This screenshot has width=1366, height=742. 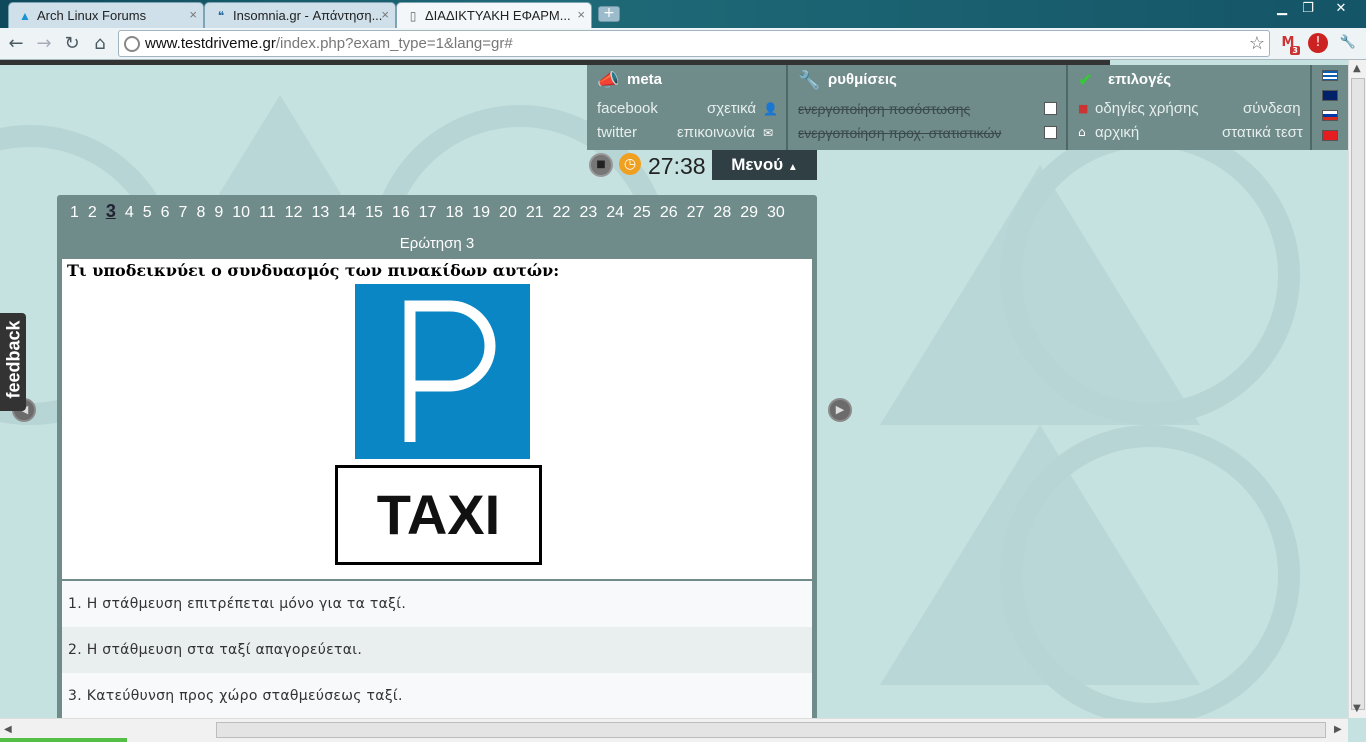 I want to click on home-button: ⌂, so click(x=100, y=44).